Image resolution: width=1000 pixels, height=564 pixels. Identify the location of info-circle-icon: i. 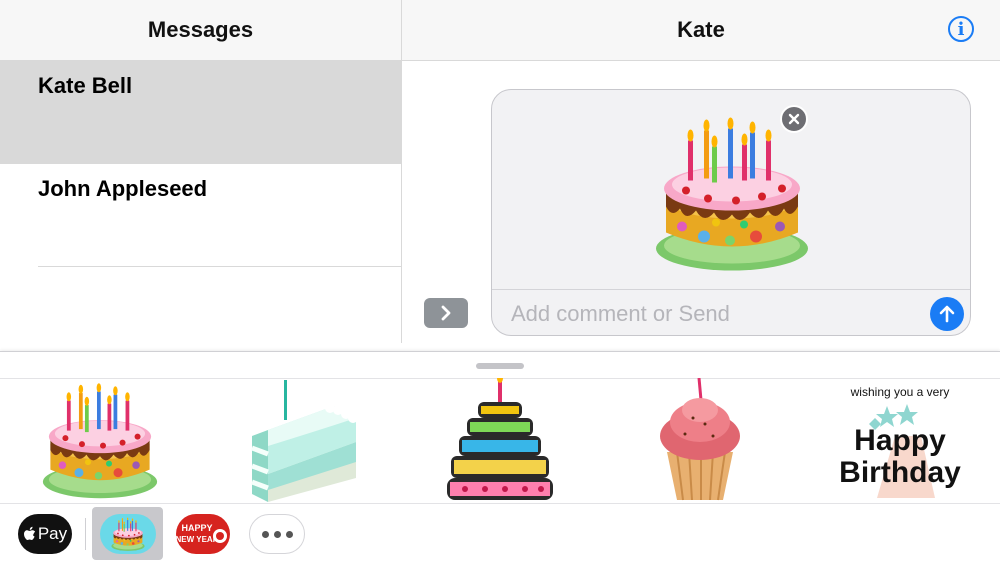
(961, 29).